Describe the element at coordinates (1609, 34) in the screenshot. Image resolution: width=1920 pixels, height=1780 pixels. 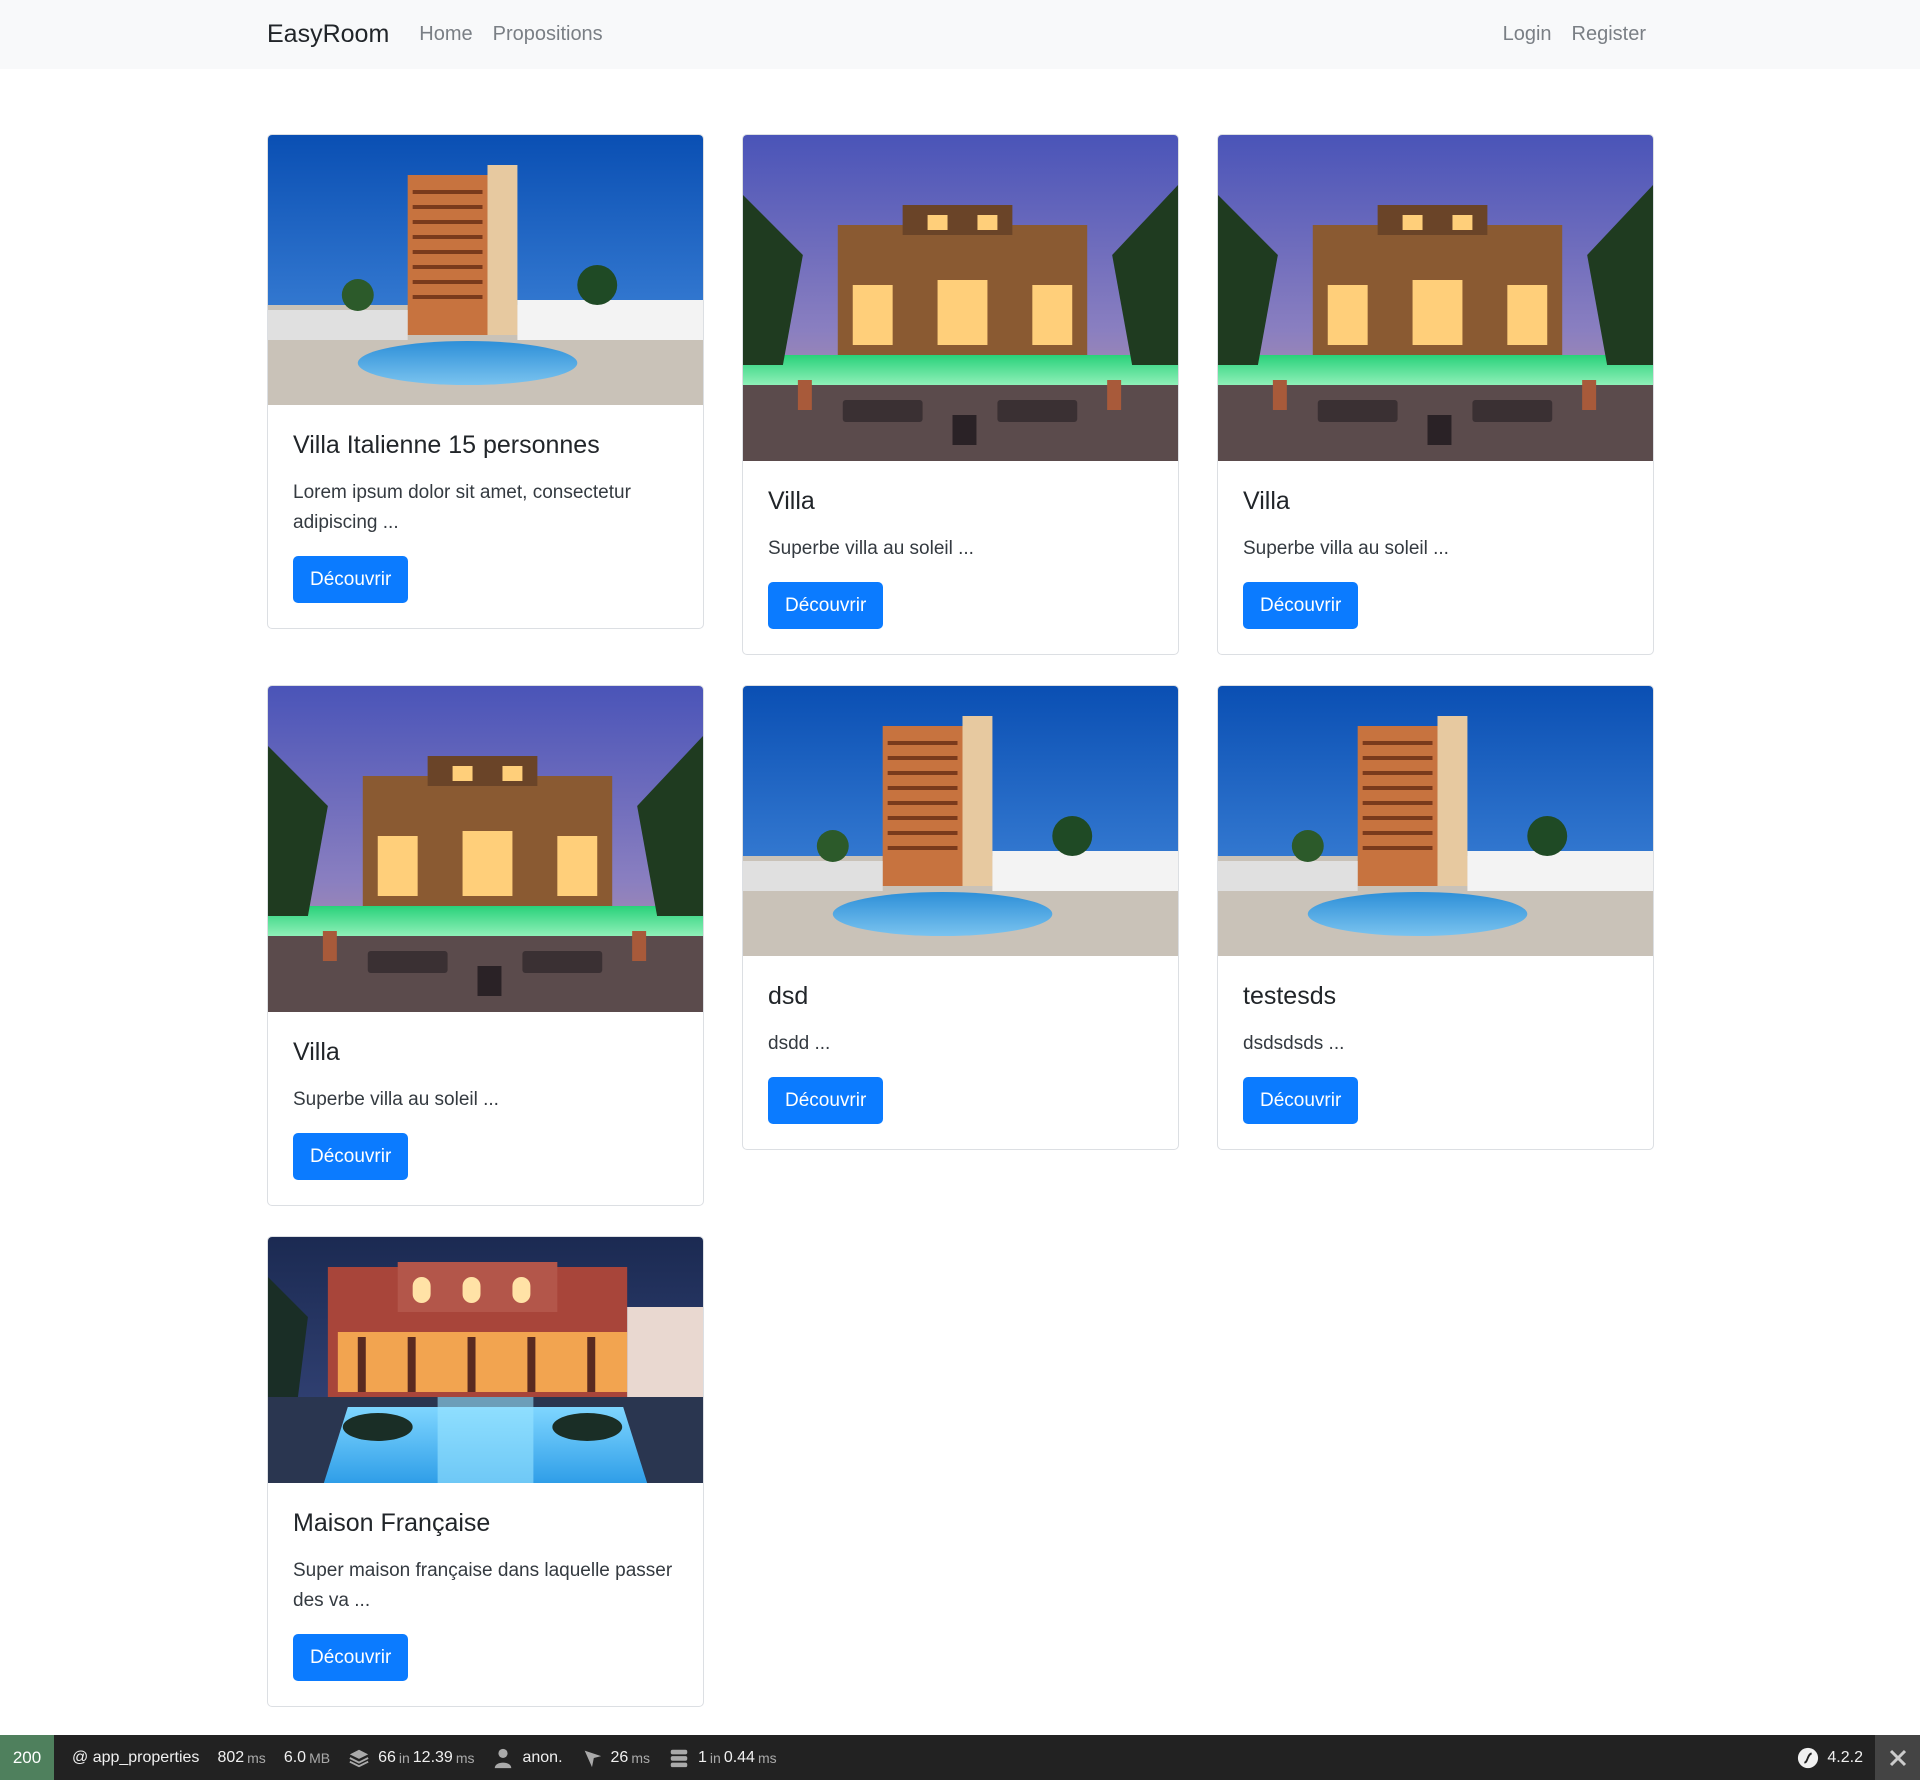
I see `nav-link-register: Register` at that location.